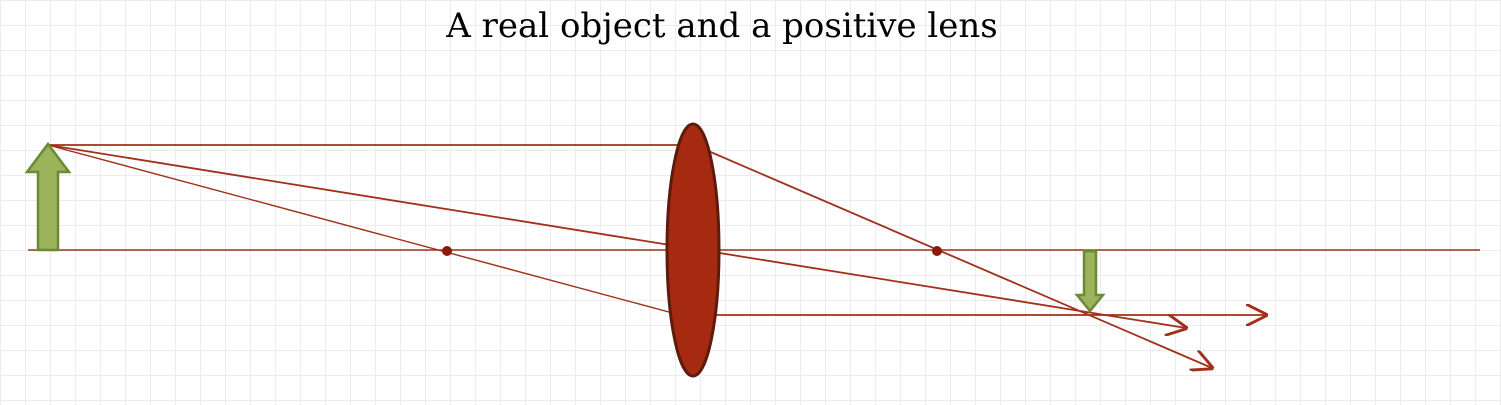  I want to click on down-arrow-icon, so click(1090, 281).